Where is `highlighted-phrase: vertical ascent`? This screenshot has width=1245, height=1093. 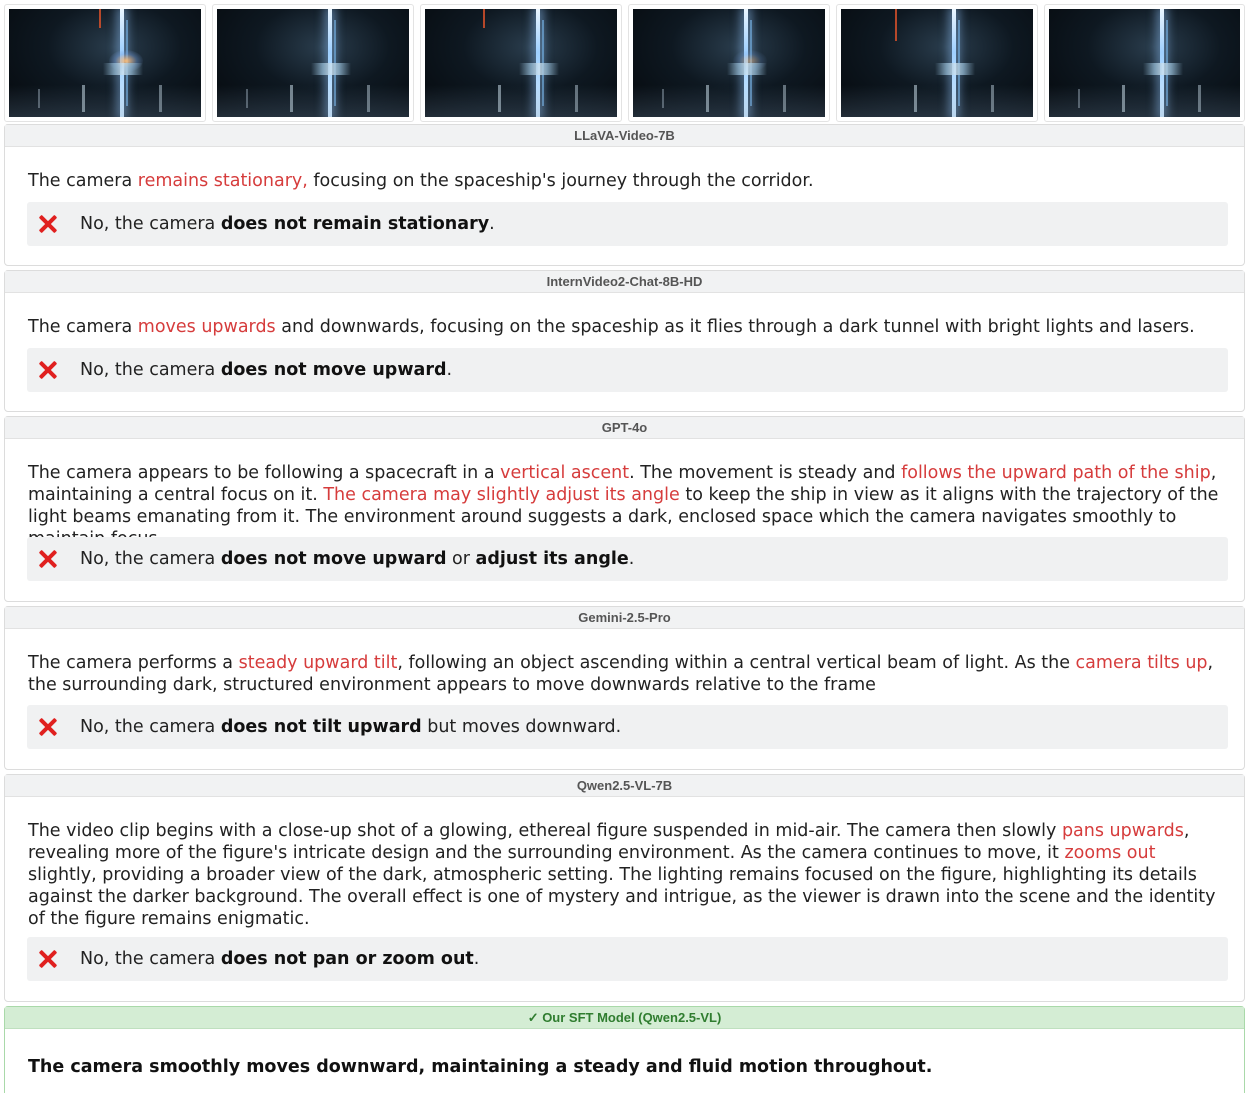
highlighted-phrase: vertical ascent is located at coordinates (565, 473).